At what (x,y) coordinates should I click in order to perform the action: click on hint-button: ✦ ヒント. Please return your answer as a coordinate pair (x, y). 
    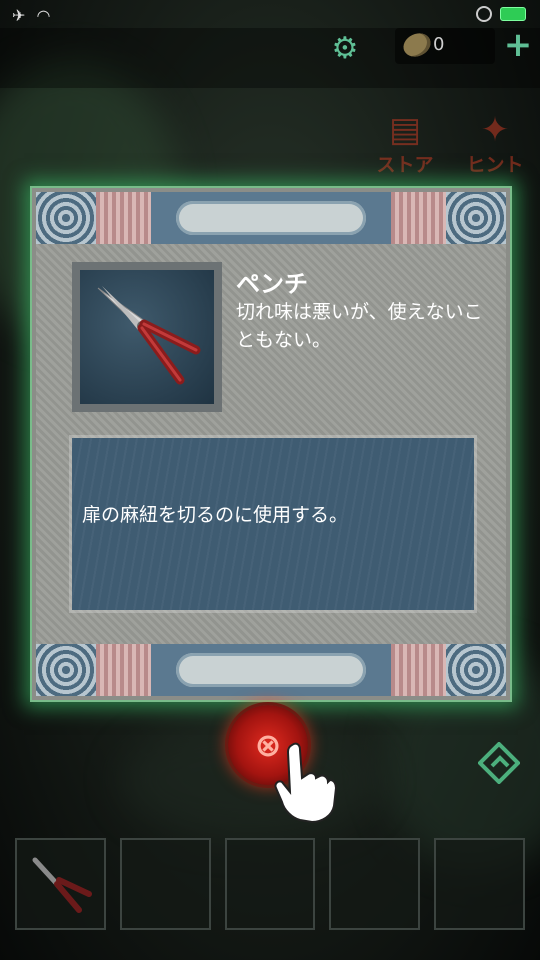
    Looking at the image, I should click on (495, 147).